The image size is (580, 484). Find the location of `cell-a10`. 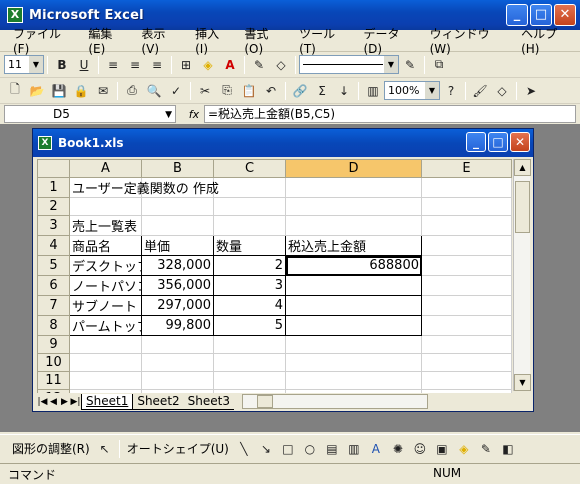

cell-a10 is located at coordinates (105, 362).